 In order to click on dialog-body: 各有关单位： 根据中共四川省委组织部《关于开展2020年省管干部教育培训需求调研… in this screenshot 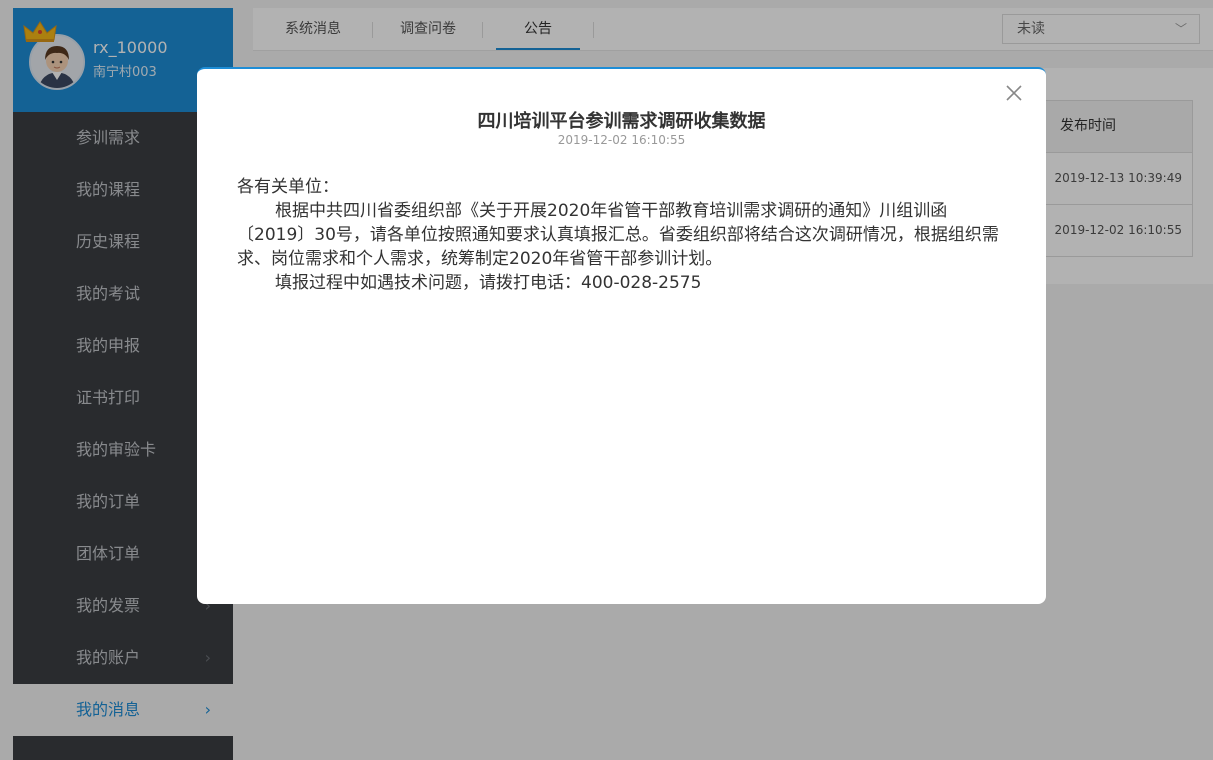, I will do `click(624, 235)`.